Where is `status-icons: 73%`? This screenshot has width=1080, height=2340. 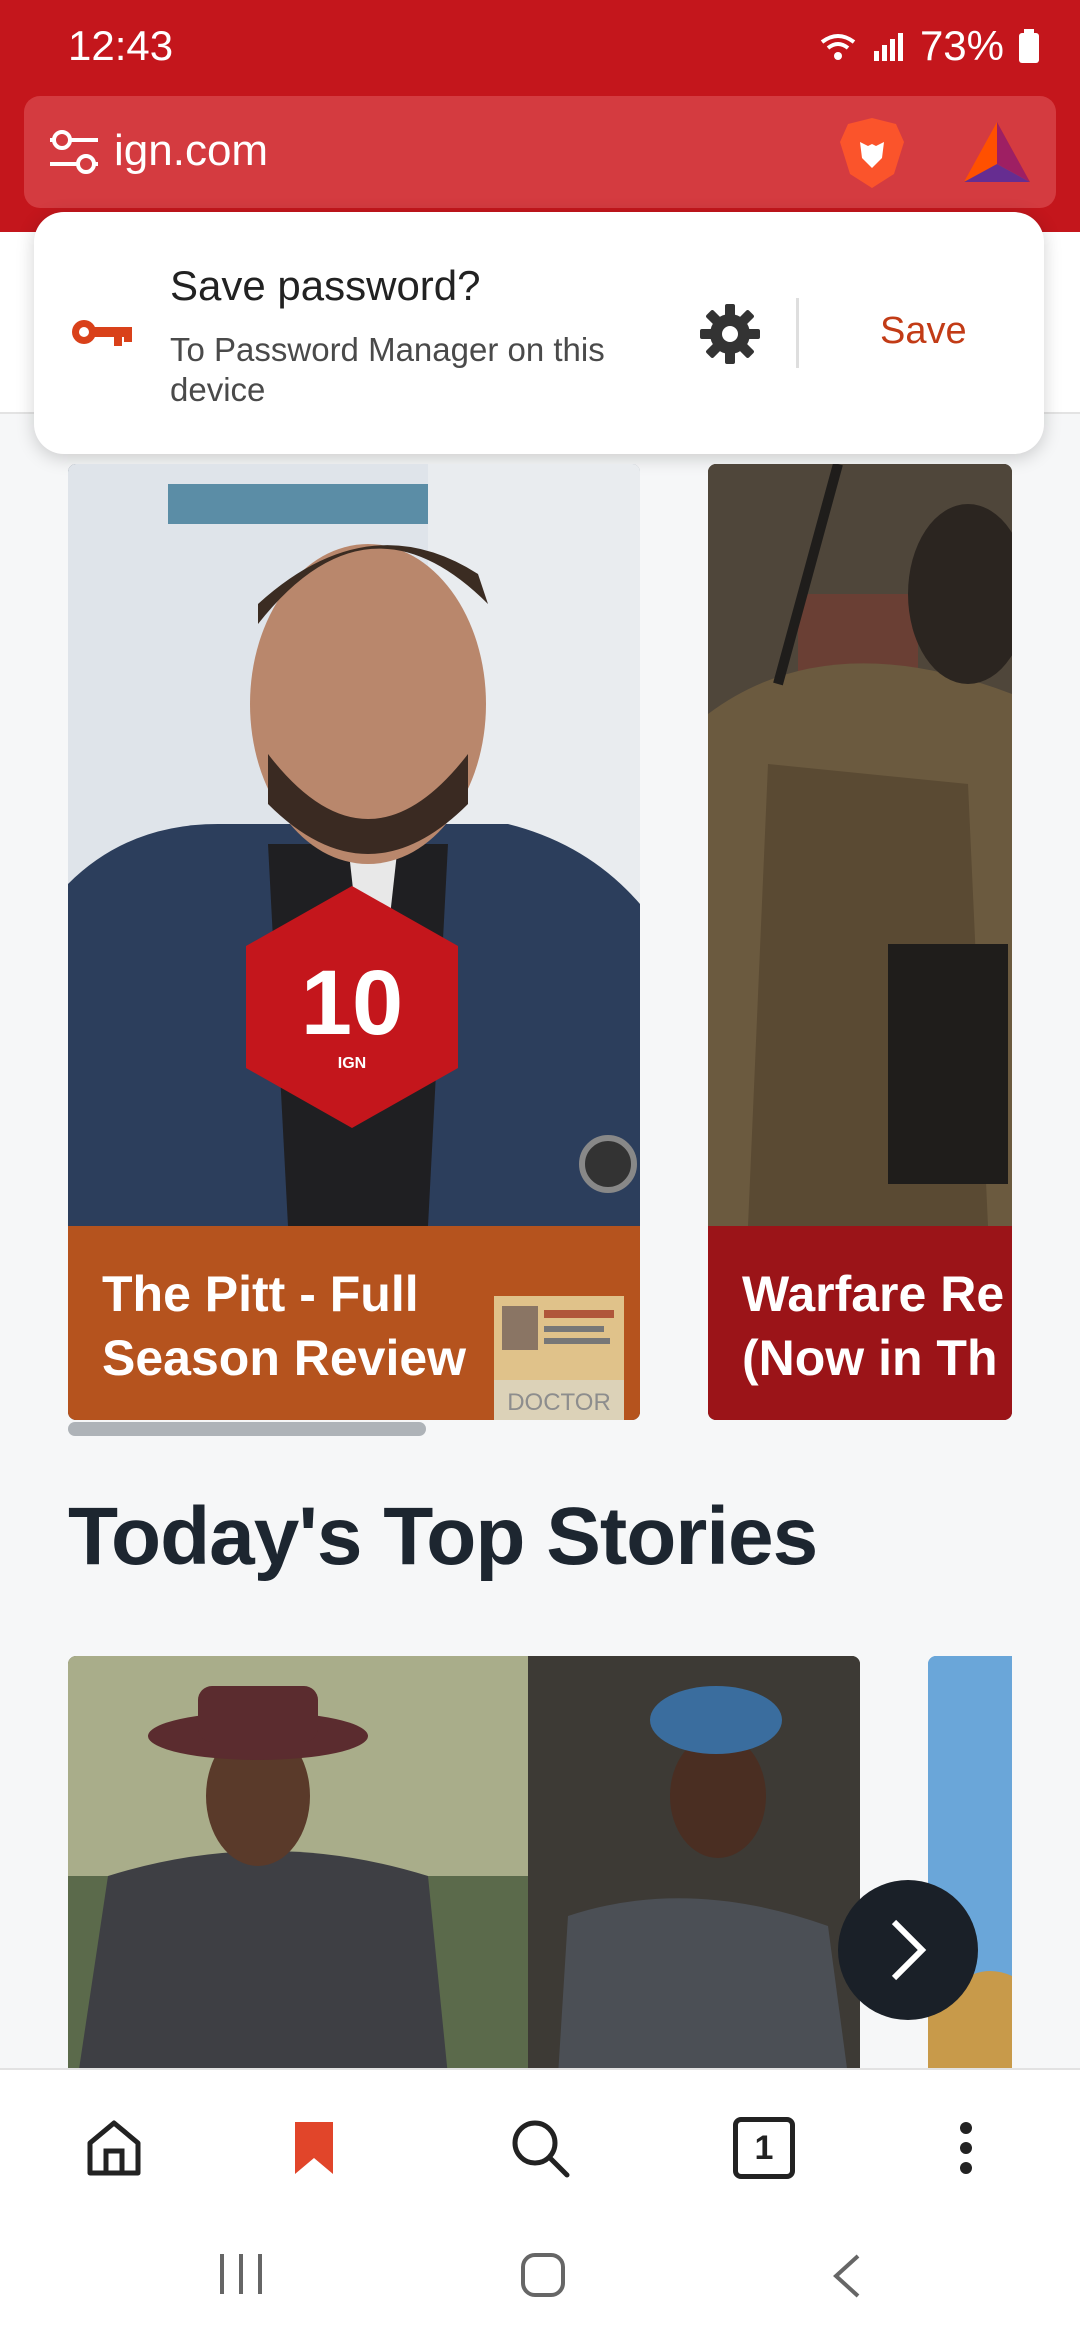 status-icons: 73% is located at coordinates (929, 46).